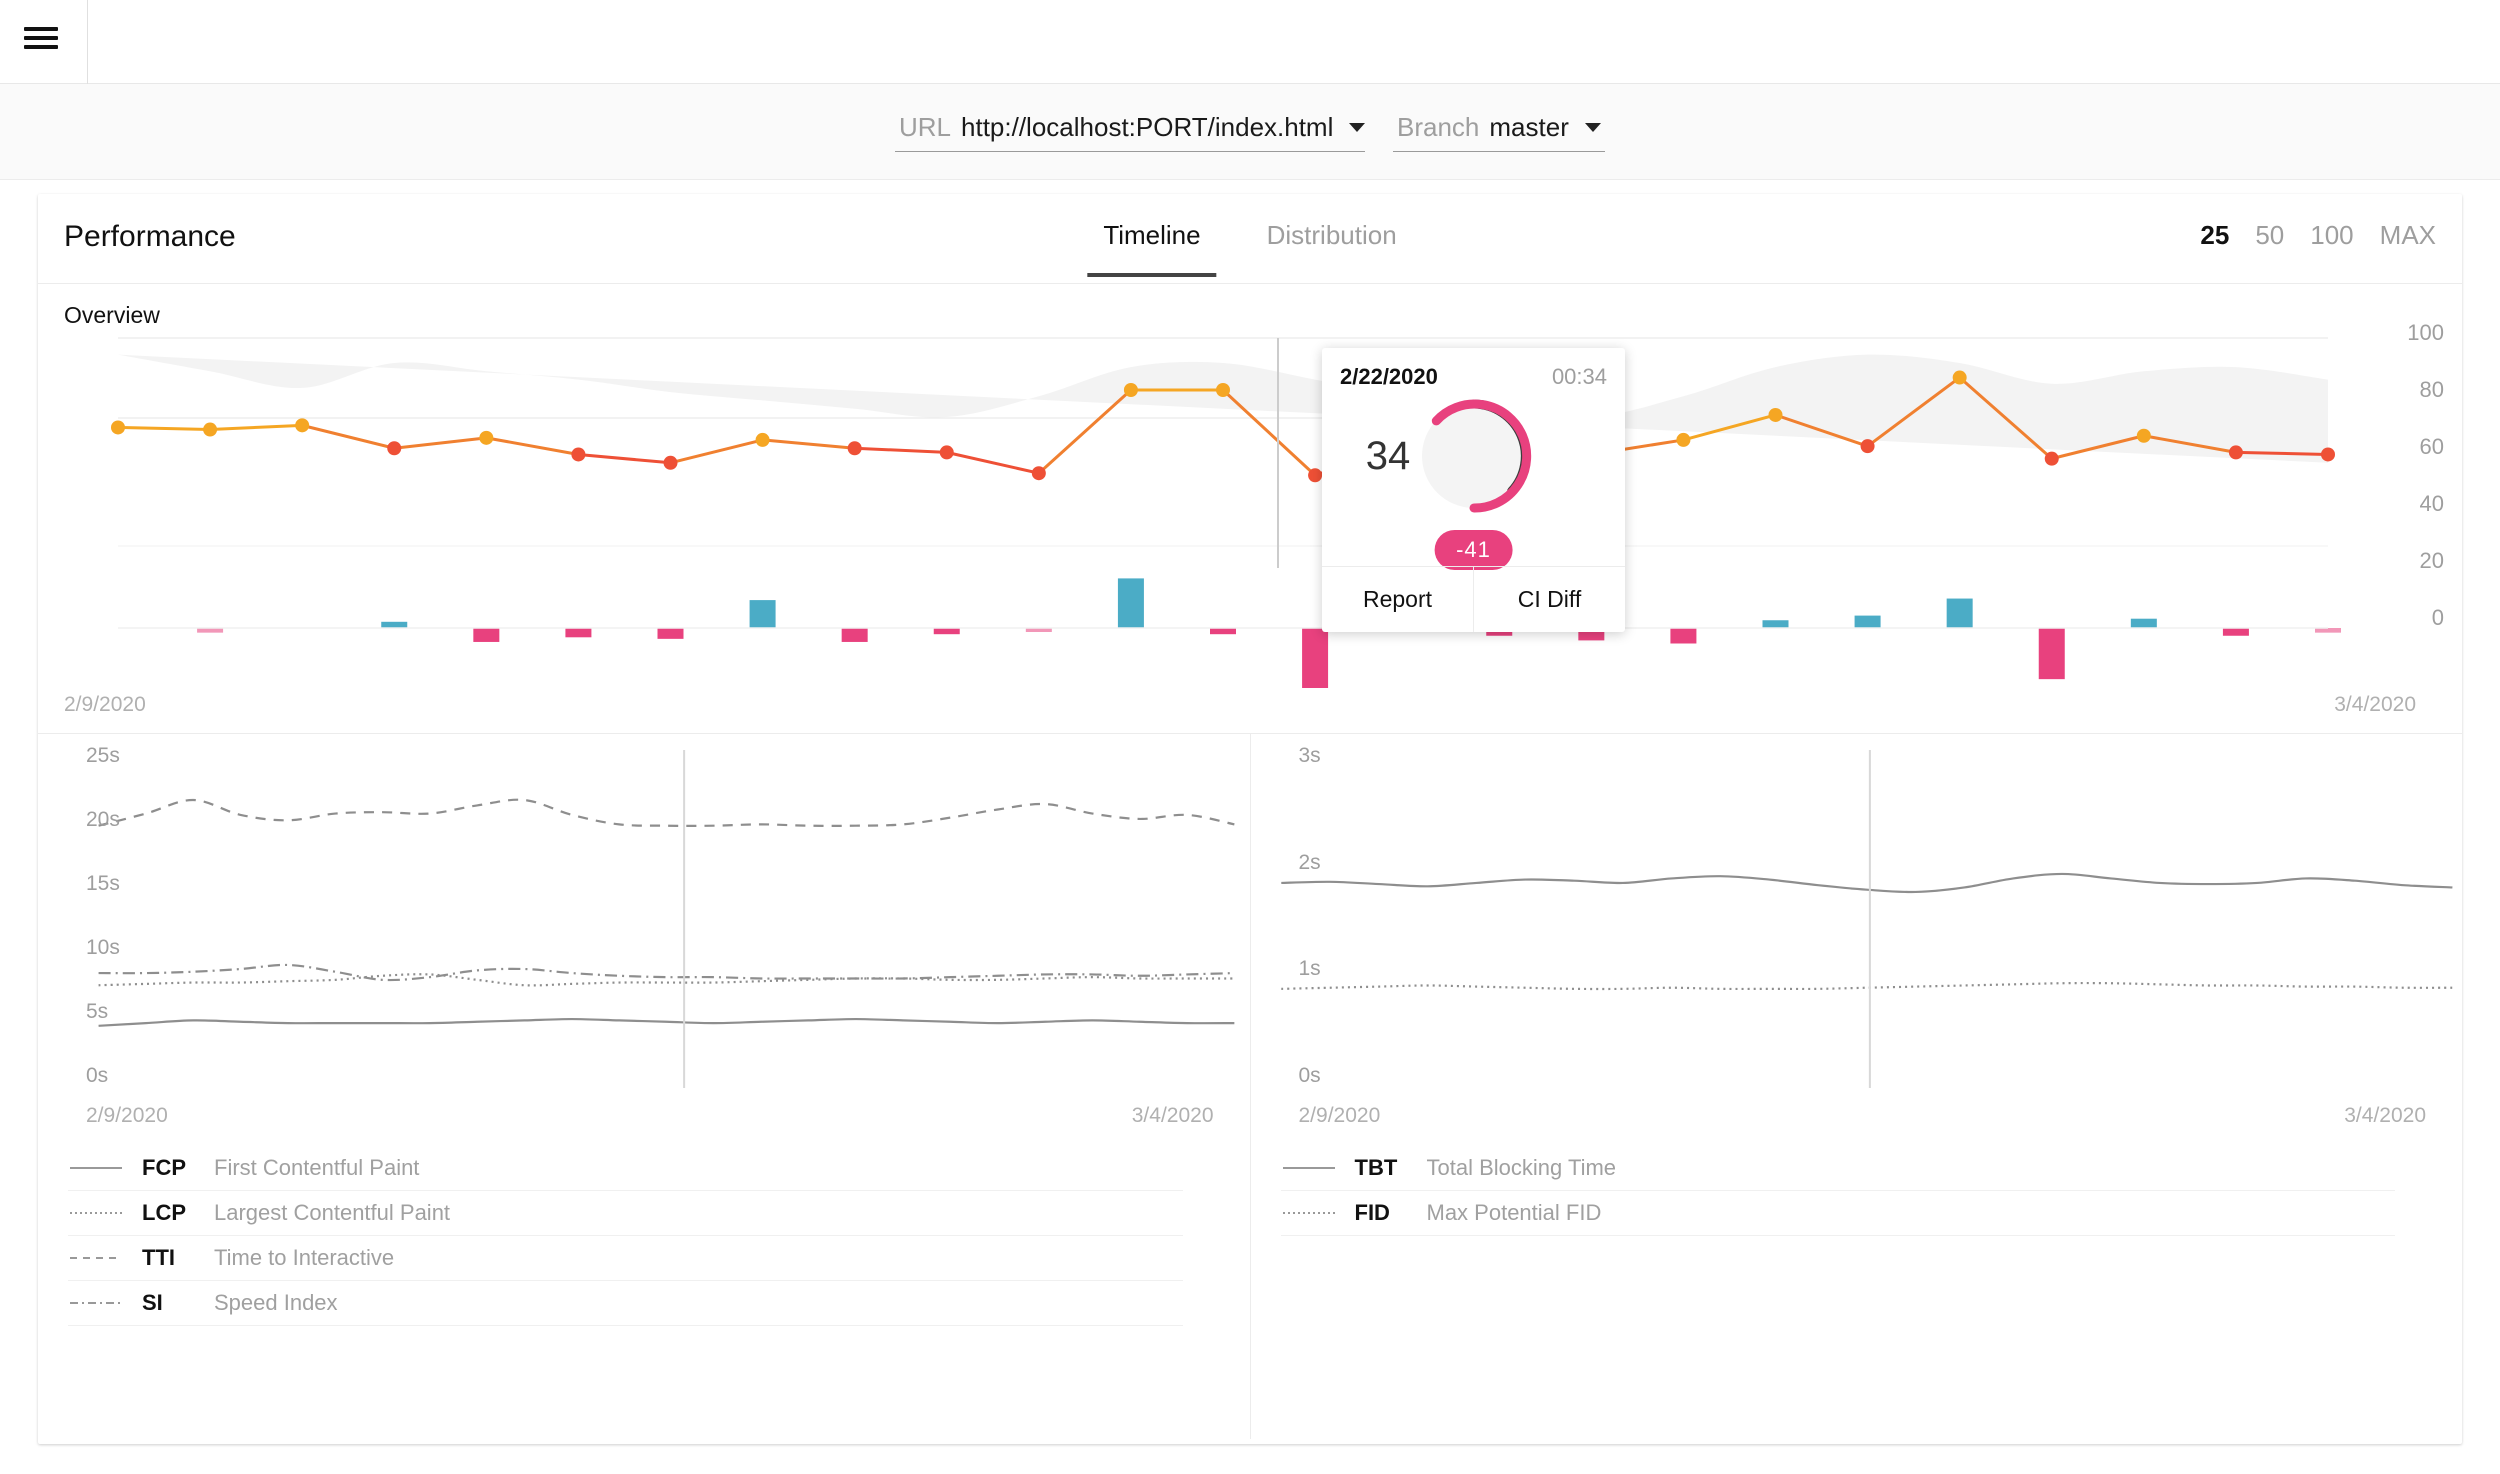 The width and height of the screenshot is (2500, 1474). I want to click on legend-item-si: SI Speed Index, so click(625, 1303).